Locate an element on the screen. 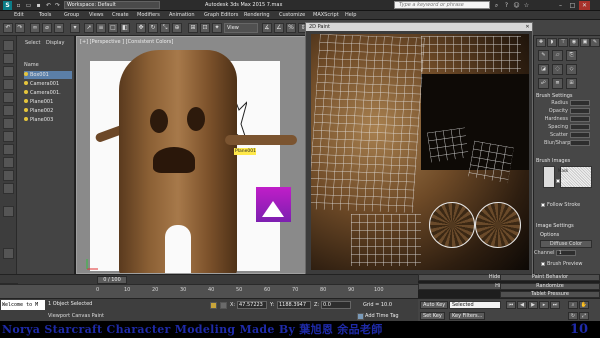 This screenshot has height=338, width=600. reference-coord-icon: ⊞ is located at coordinates (193, 28).